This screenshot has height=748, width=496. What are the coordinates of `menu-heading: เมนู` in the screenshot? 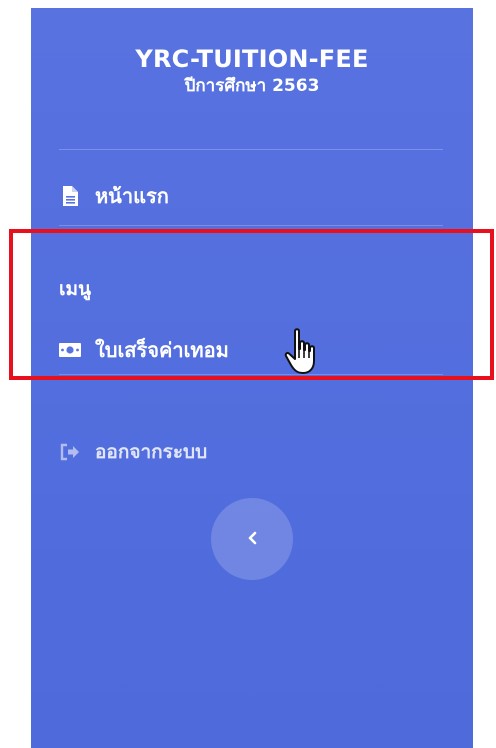 It's located at (75, 289).